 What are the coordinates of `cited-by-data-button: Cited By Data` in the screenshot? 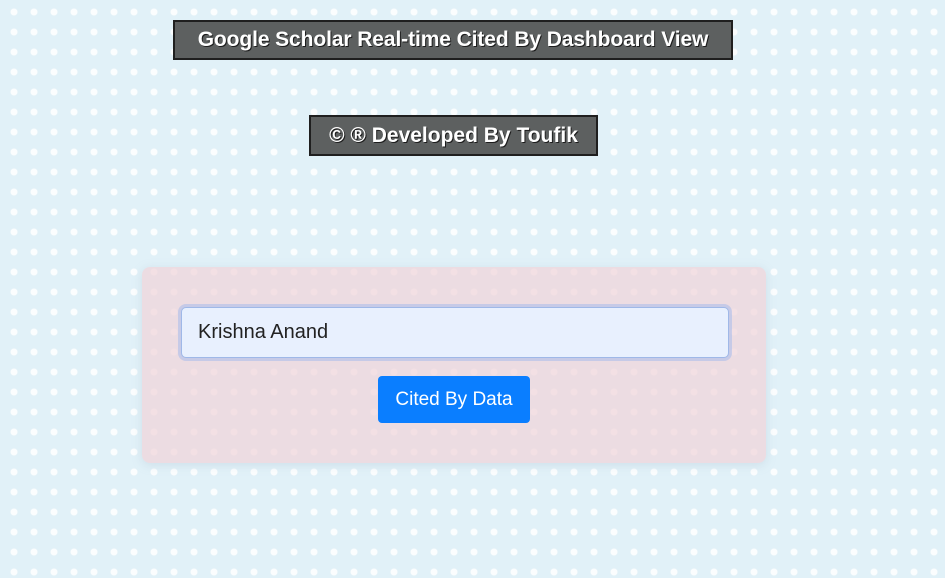 It's located at (454, 399).